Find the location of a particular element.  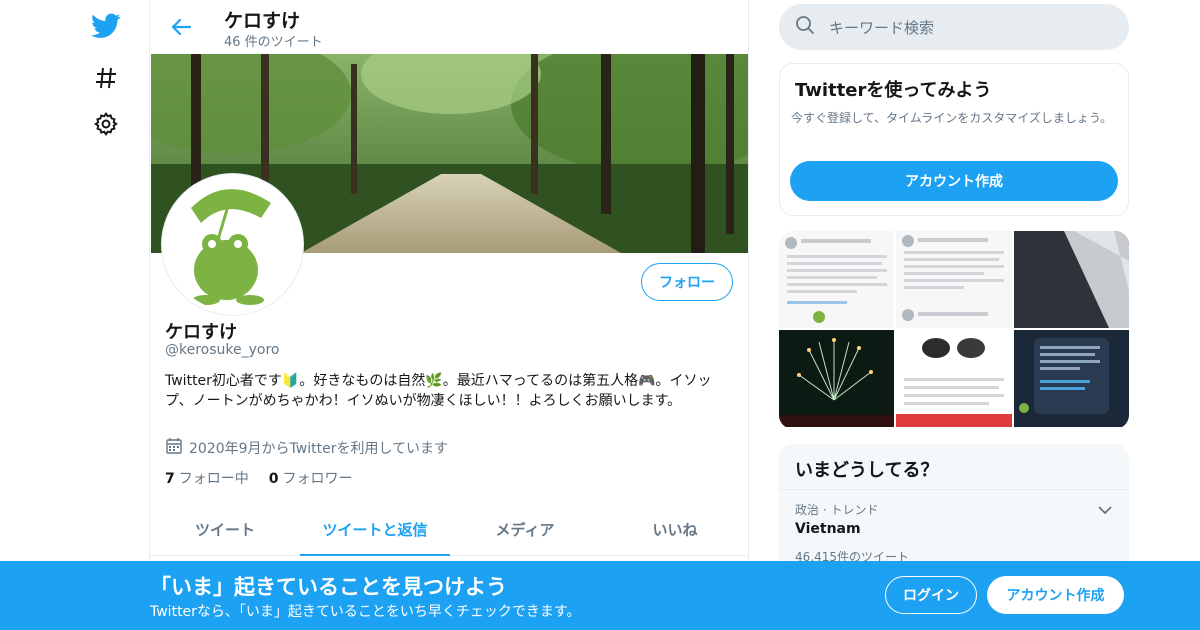

profile-header: ケロすけ 46 件のツイート is located at coordinates (449, 27).